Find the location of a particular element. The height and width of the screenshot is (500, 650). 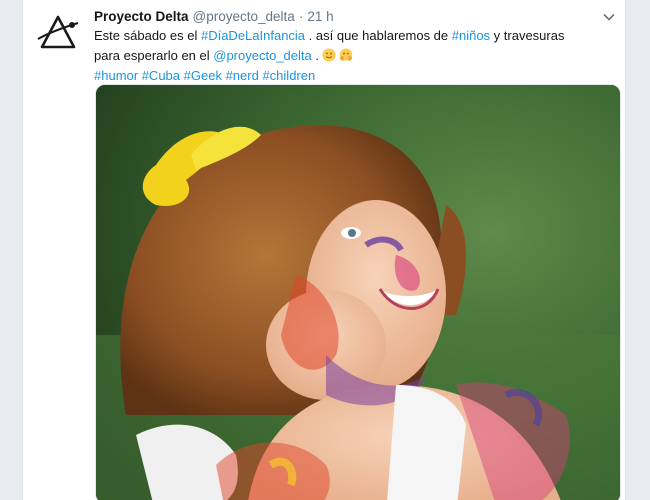

hashtag-link: #humor is located at coordinates (116, 75).